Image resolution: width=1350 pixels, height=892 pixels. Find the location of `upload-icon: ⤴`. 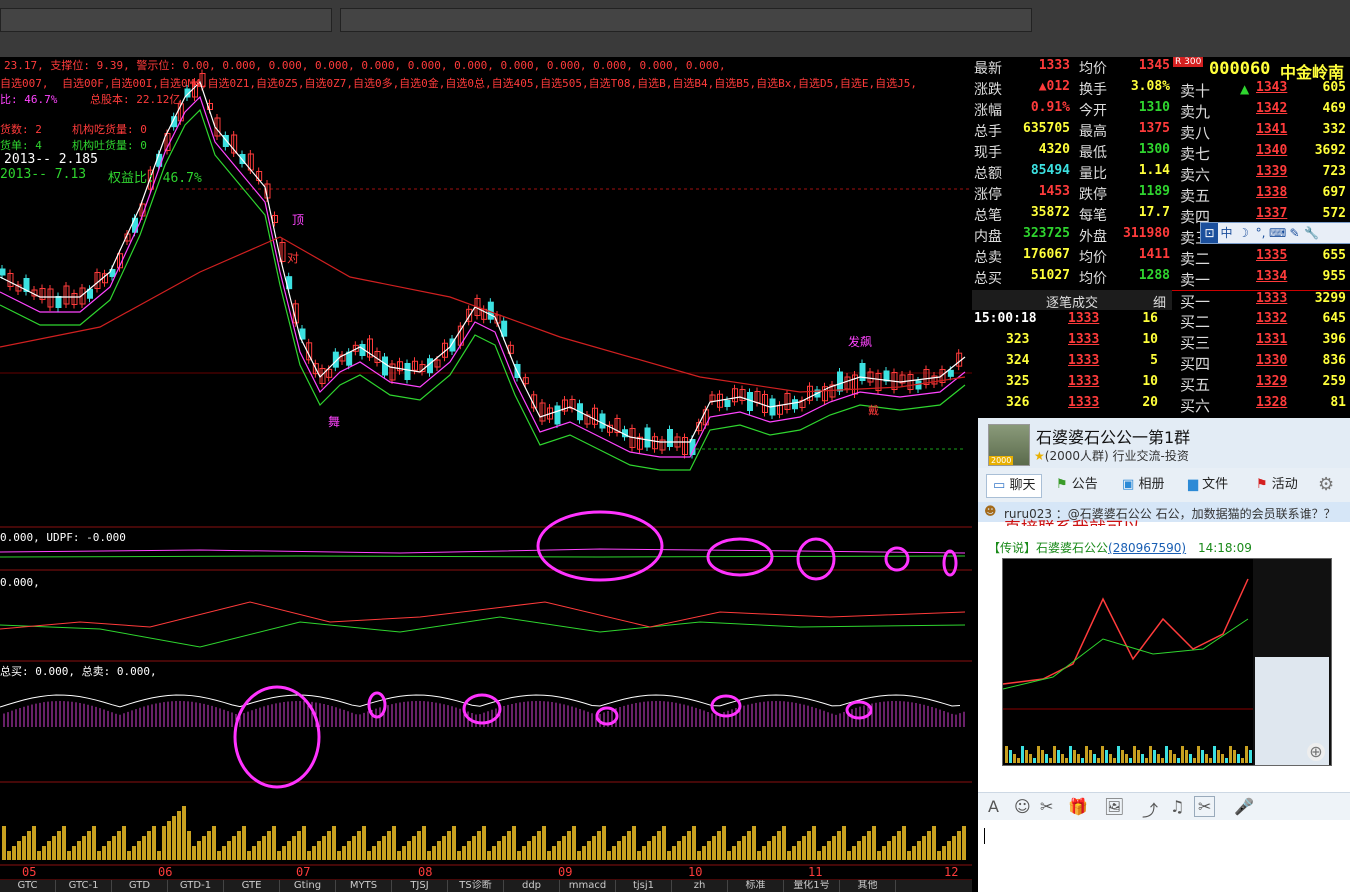

upload-icon: ⤴ is located at coordinates (1150, 809).